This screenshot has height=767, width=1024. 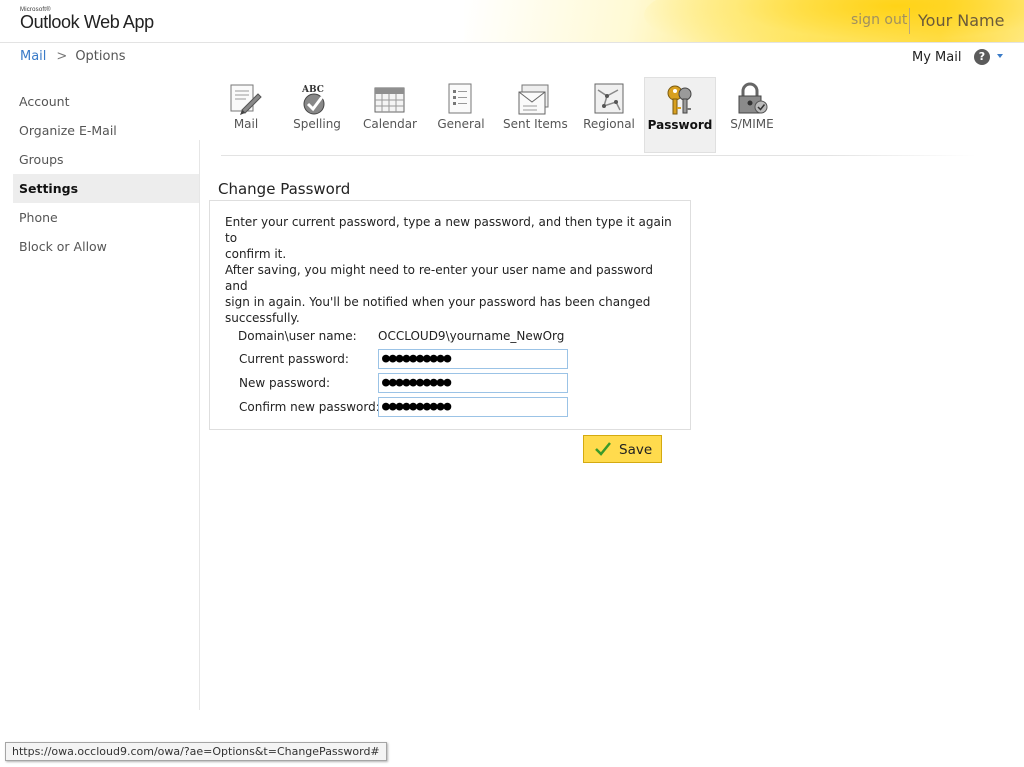 What do you see at coordinates (603, 449) in the screenshot?
I see `checkmark-icon` at bounding box center [603, 449].